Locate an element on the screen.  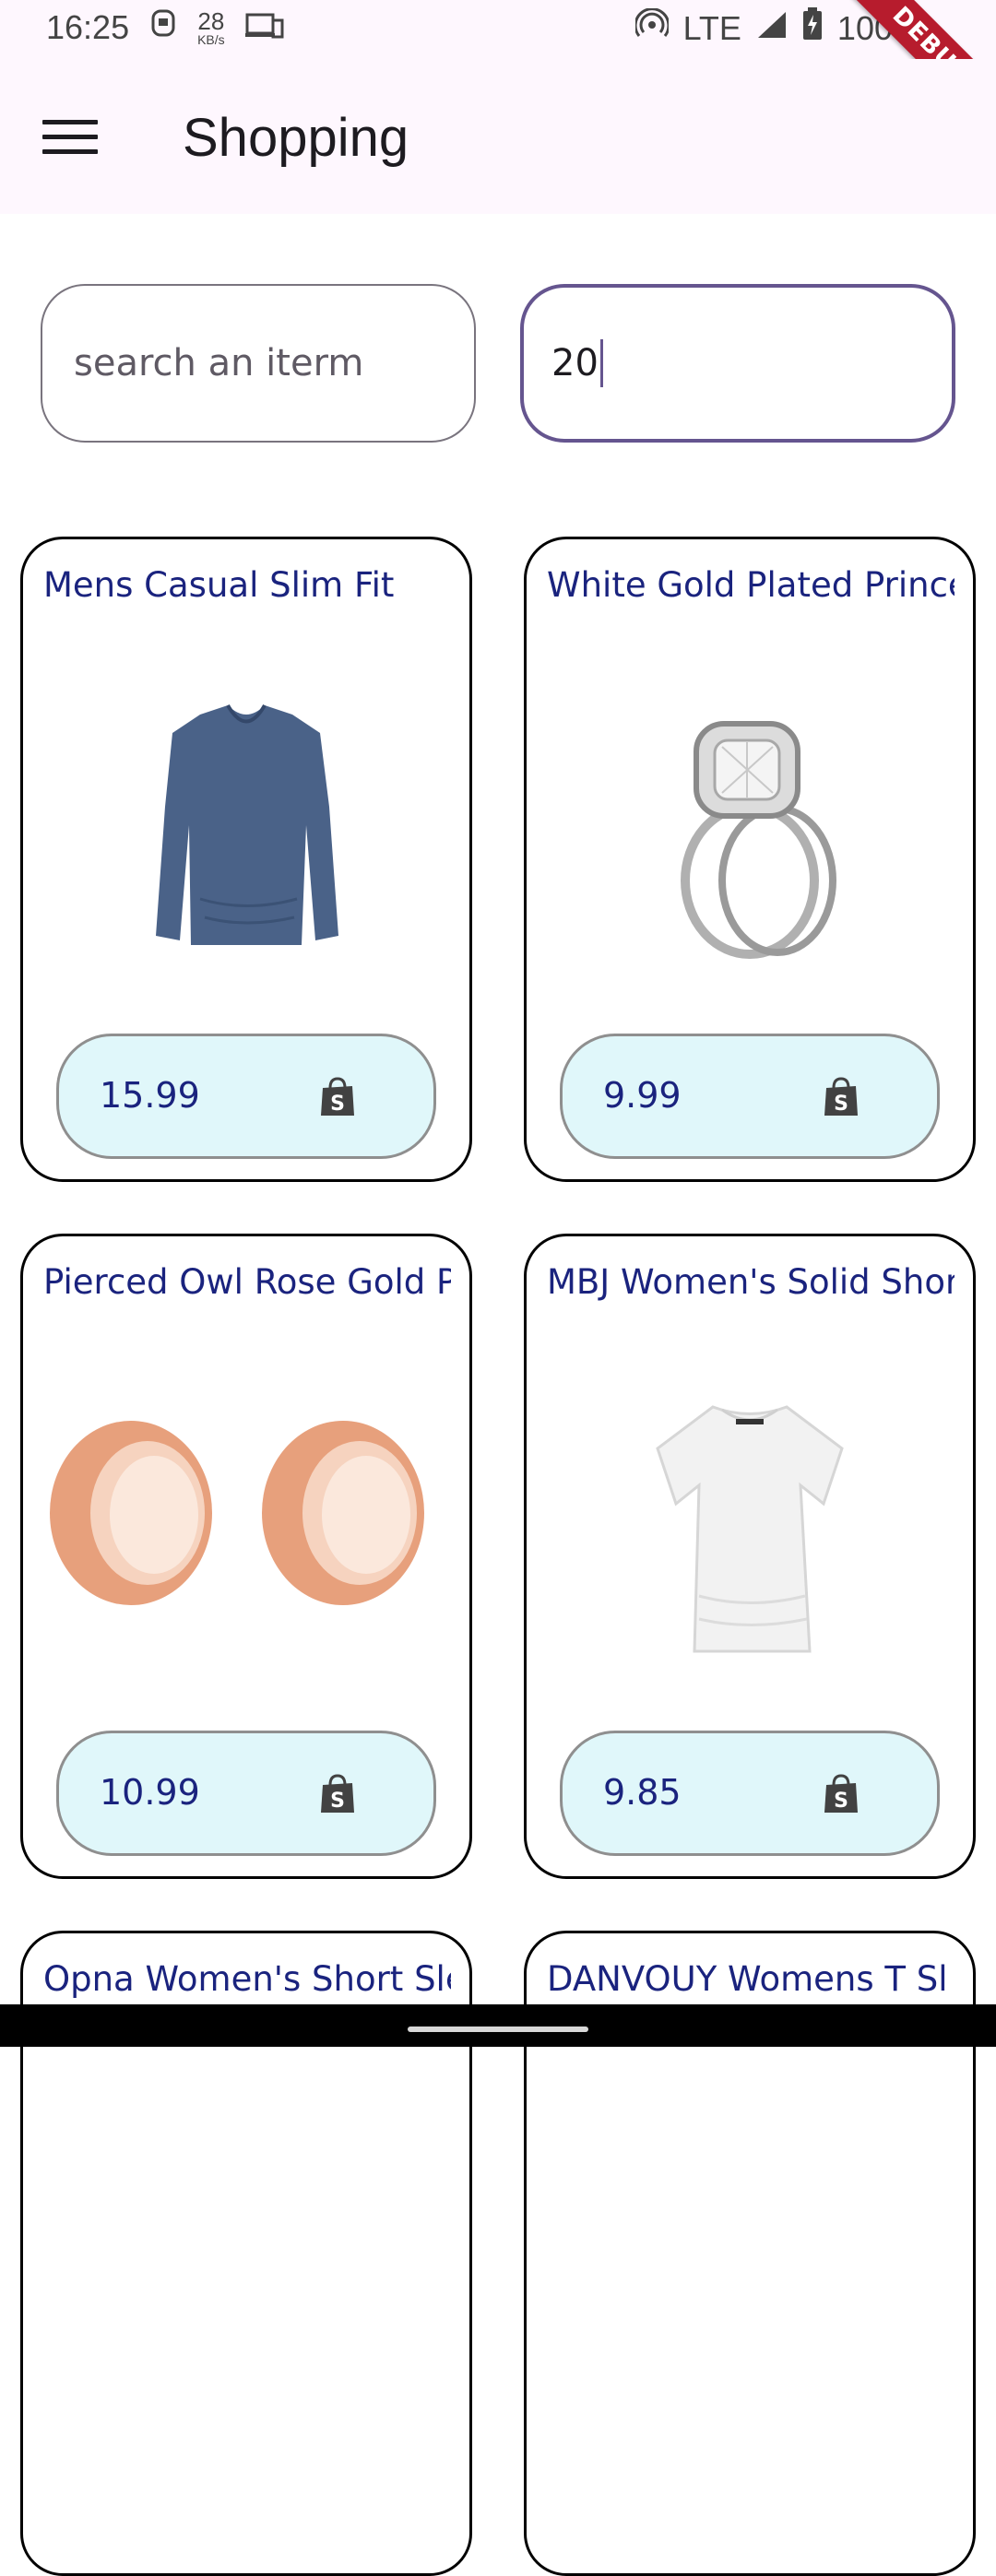
network-type: LTE is located at coordinates (711, 27).